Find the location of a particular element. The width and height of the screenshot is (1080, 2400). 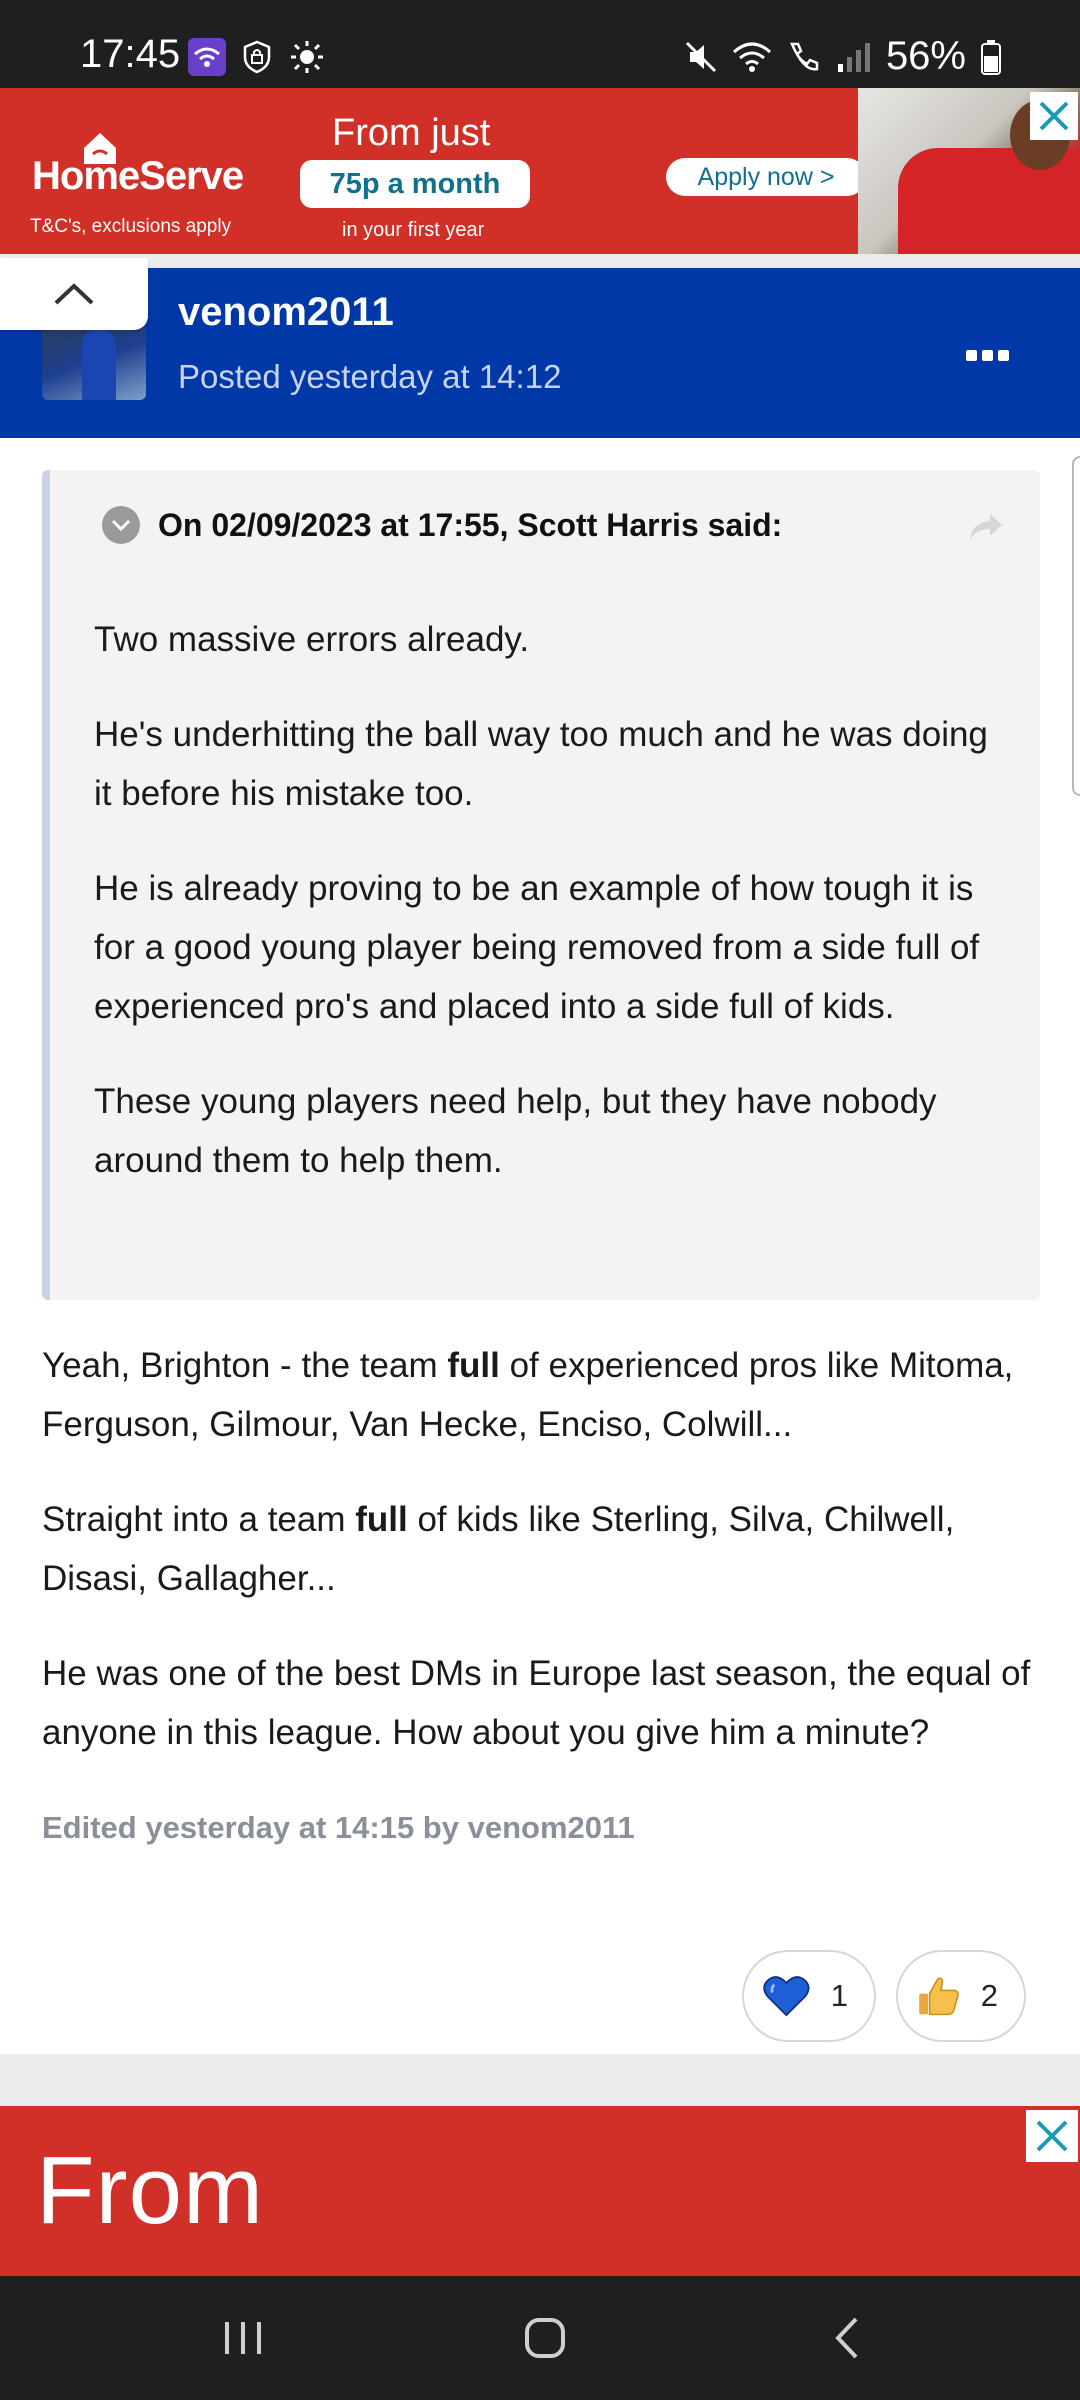

chevron-down-icon is located at coordinates (121, 525).